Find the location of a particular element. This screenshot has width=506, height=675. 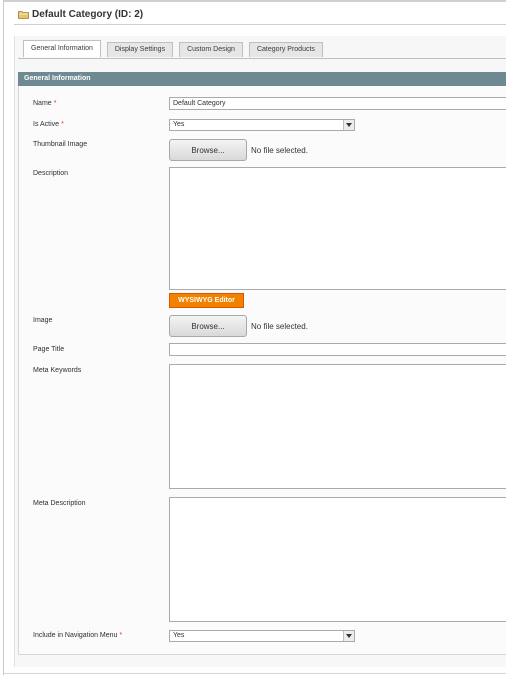

thumbnail-file-status: No file selected. is located at coordinates (279, 150).